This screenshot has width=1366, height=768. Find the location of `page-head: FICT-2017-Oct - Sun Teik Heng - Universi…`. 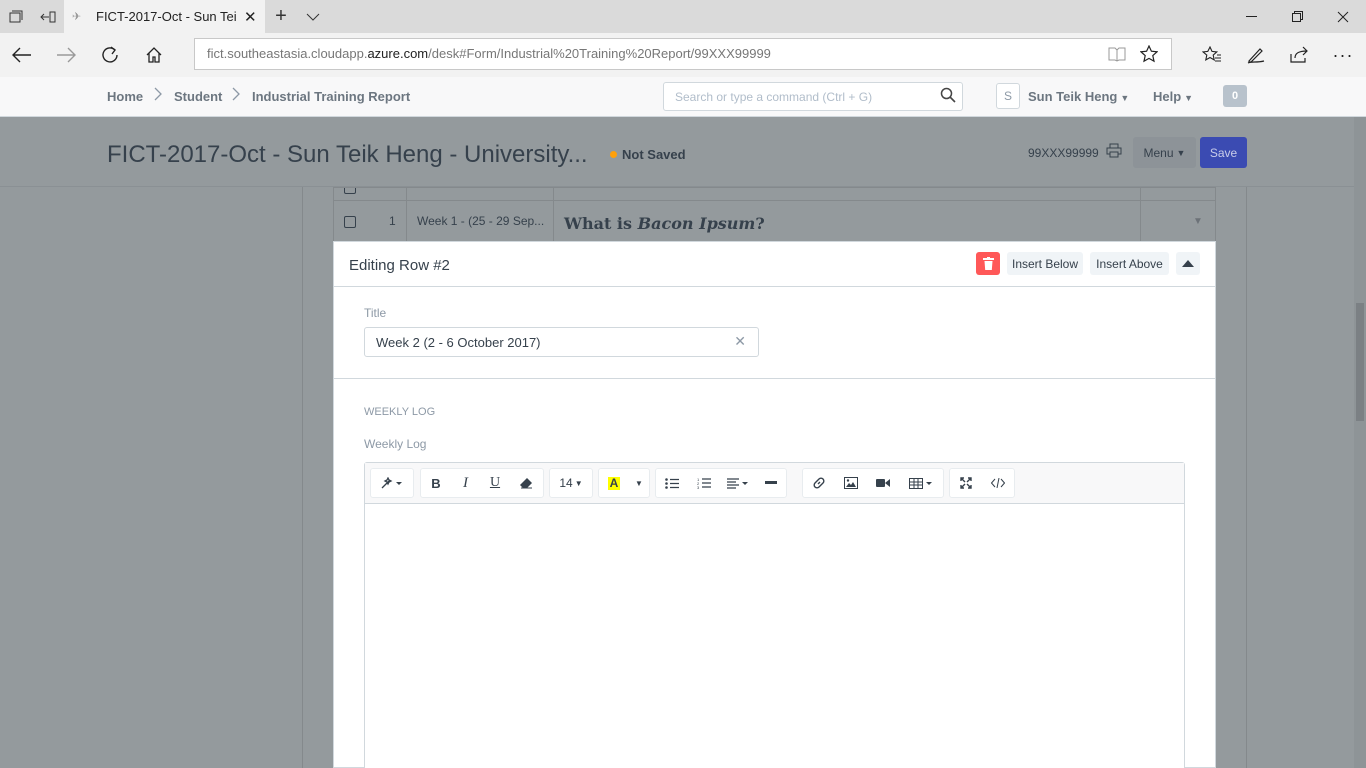

page-head: FICT-2017-Oct - Sun Teik Heng - Universi… is located at coordinates (683, 152).